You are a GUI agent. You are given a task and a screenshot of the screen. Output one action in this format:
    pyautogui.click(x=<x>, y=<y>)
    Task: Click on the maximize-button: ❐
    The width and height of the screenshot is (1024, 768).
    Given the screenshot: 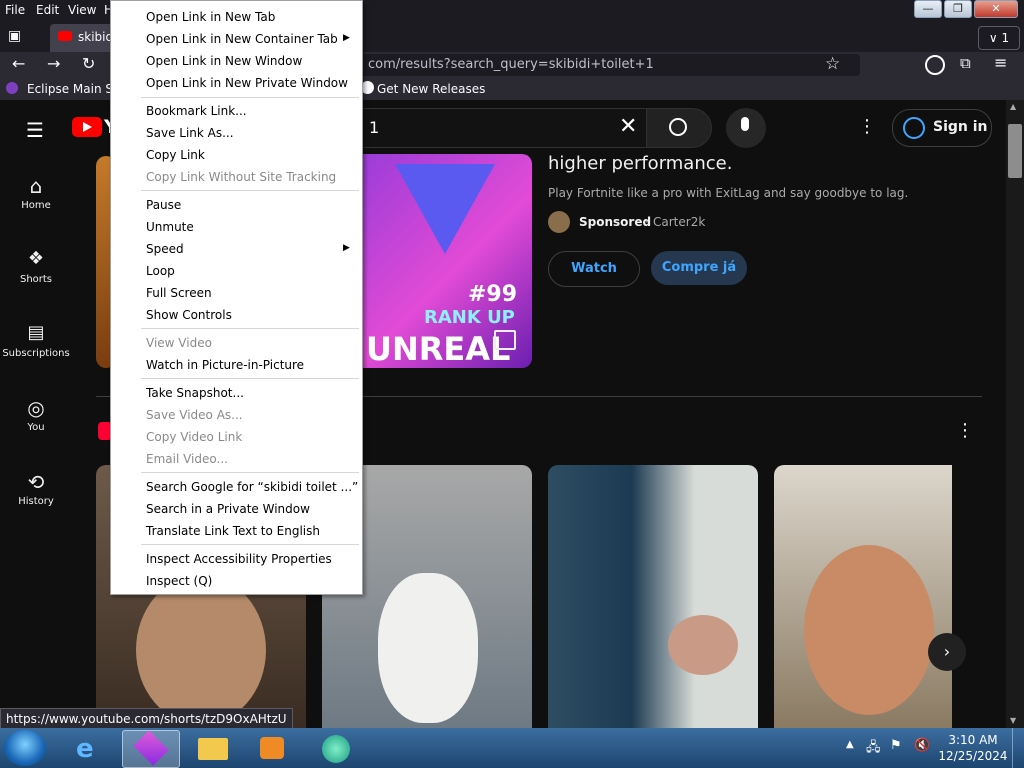 What is the action you would take?
    pyautogui.click(x=958, y=9)
    